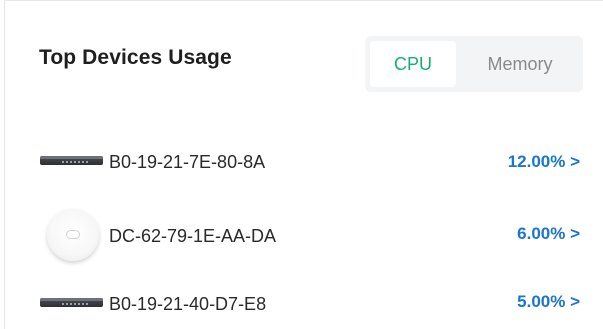  I want to click on device-mac: B0-19-21-40-D7-E8, so click(188, 304).